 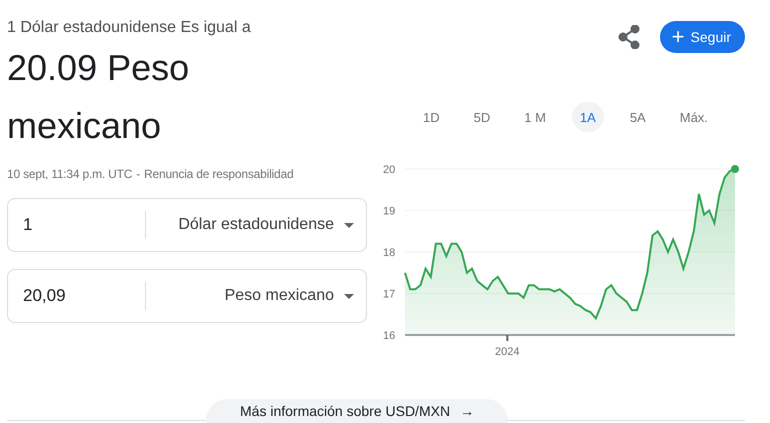 What do you see at coordinates (629, 37) in the screenshot?
I see `share-icon` at bounding box center [629, 37].